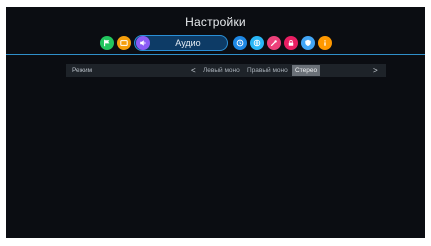 This screenshot has height=246, width=431. Describe the element at coordinates (308, 43) in the screenshot. I see `shield-icon` at that location.